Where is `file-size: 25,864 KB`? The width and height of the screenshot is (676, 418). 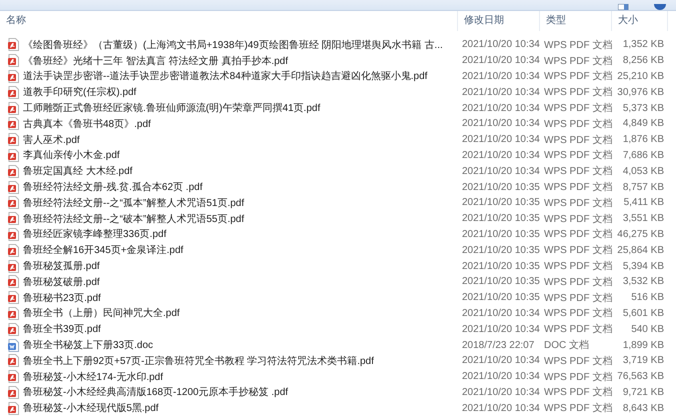 file-size: 25,864 KB is located at coordinates (640, 250).